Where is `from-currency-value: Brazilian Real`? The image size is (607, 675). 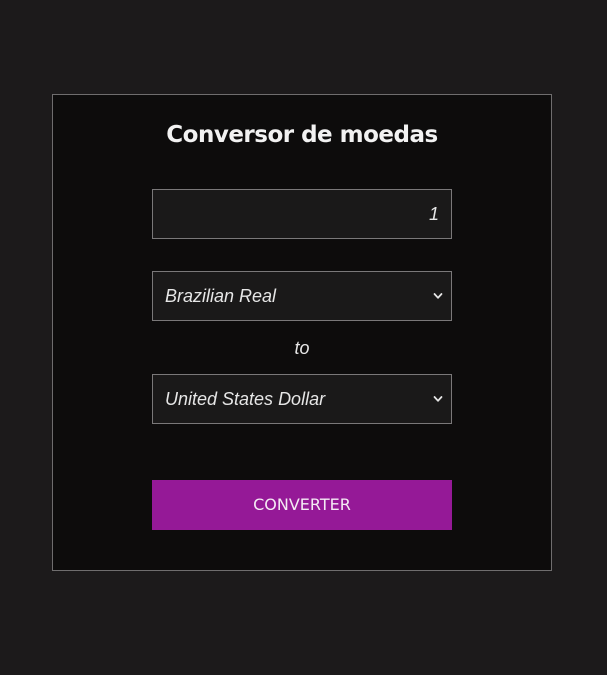 from-currency-value: Brazilian Real is located at coordinates (221, 296).